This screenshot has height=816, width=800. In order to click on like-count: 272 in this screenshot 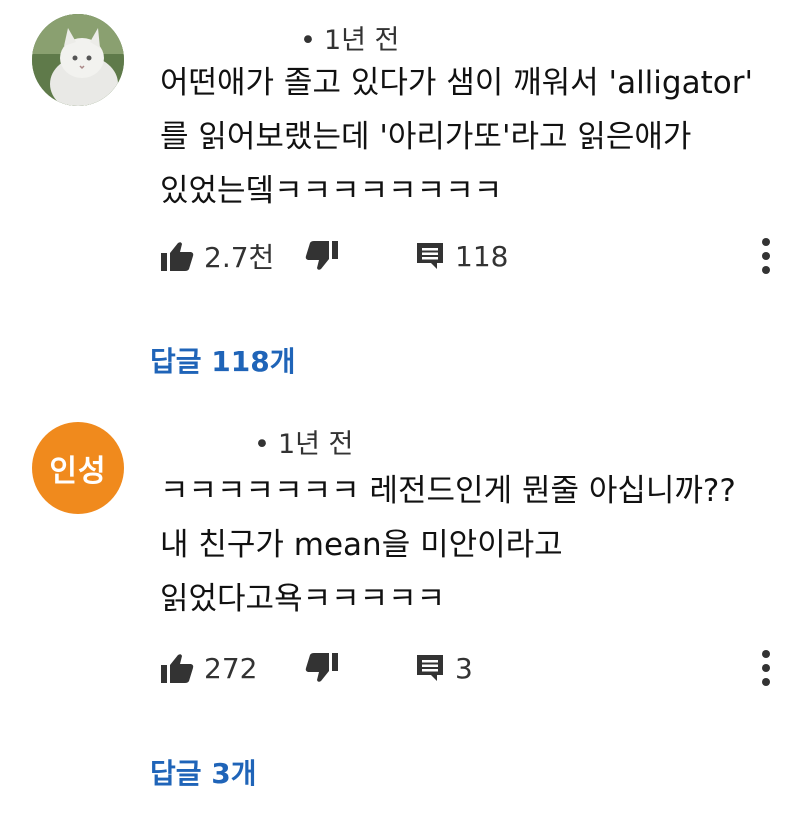, I will do `click(231, 668)`.